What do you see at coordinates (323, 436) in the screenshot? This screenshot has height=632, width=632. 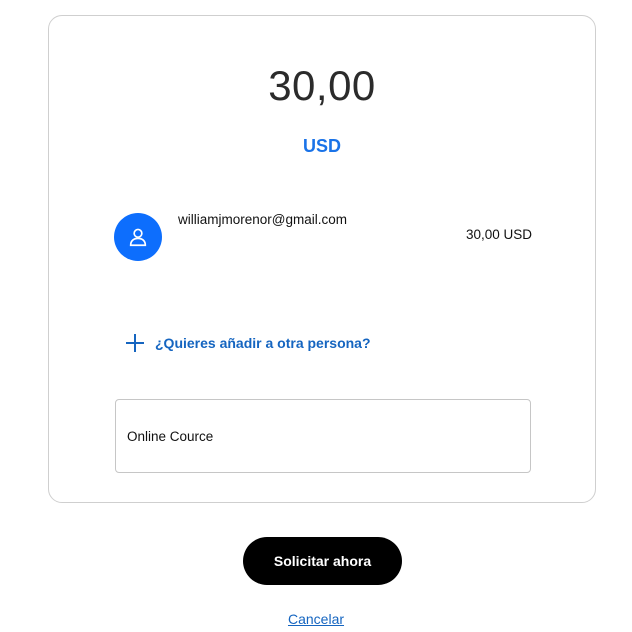 I see `note-field: Online Cource` at bounding box center [323, 436].